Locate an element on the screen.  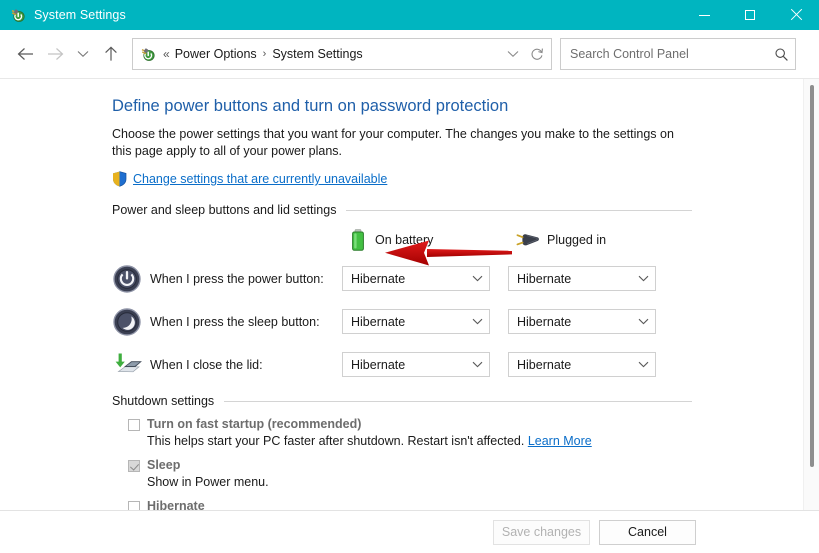
address-bar: « Power Options › System Settings is located at coordinates (342, 54).